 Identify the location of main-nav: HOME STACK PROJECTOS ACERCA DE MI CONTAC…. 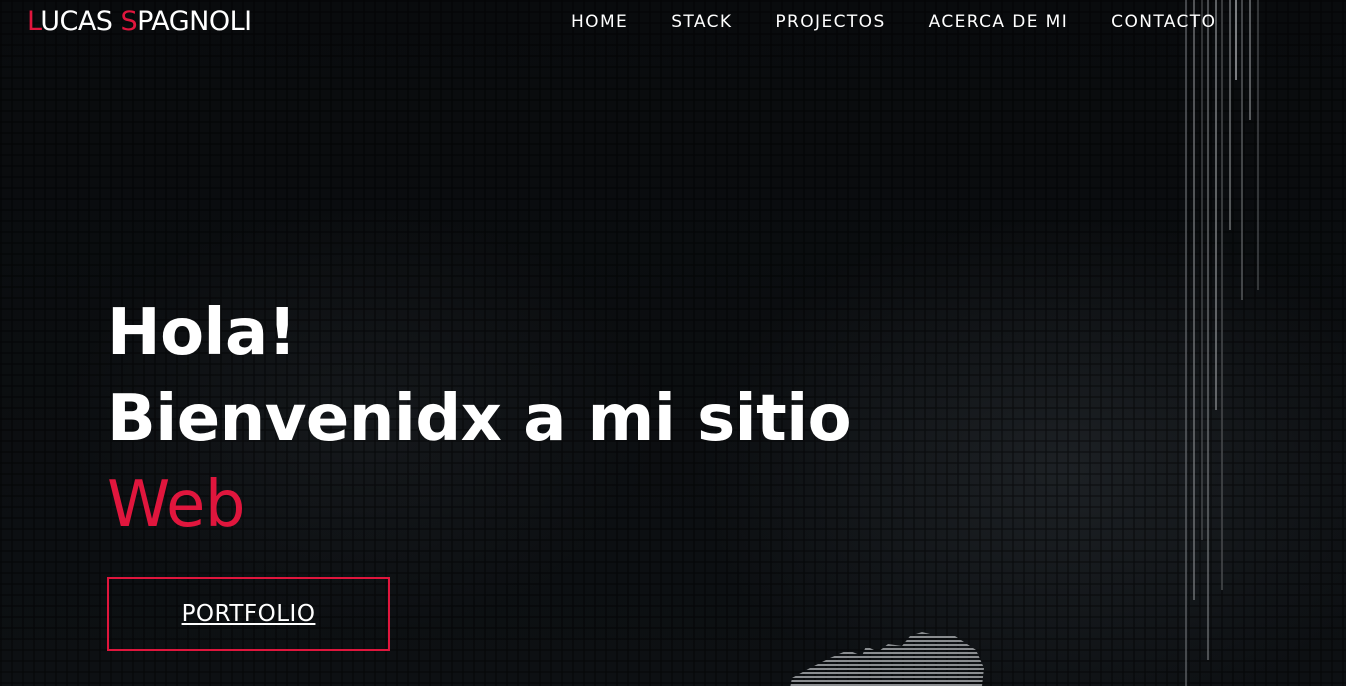
(893, 22).